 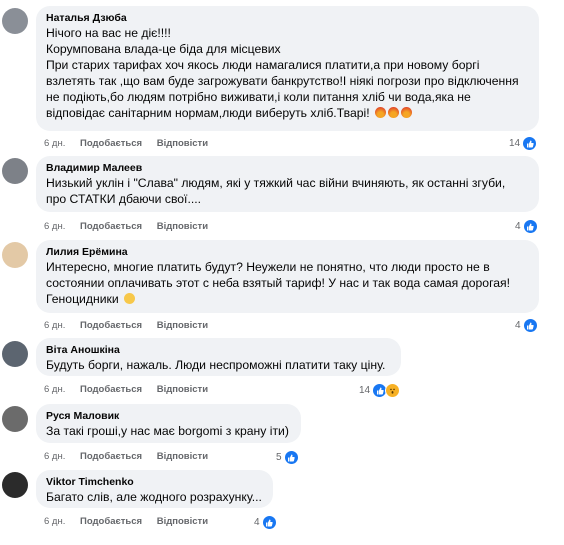 What do you see at coordinates (279, 457) in the screenshot?
I see `reaction-count-number: 5` at bounding box center [279, 457].